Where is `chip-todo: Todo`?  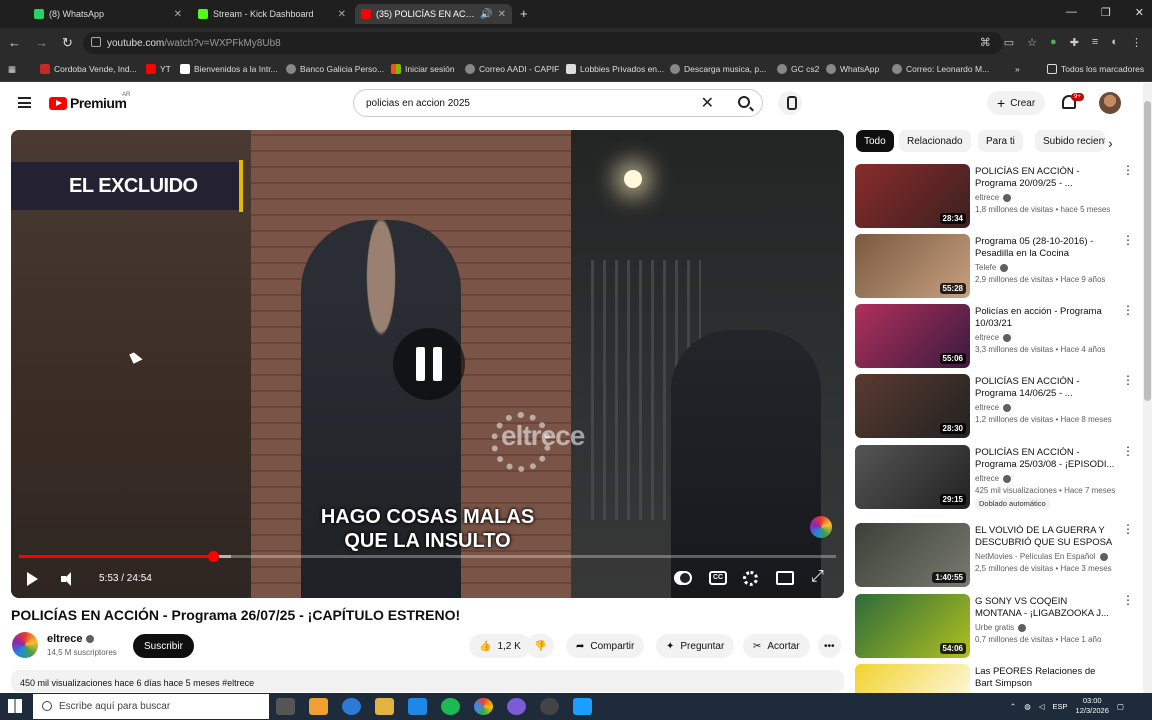 chip-todo: Todo is located at coordinates (875, 141).